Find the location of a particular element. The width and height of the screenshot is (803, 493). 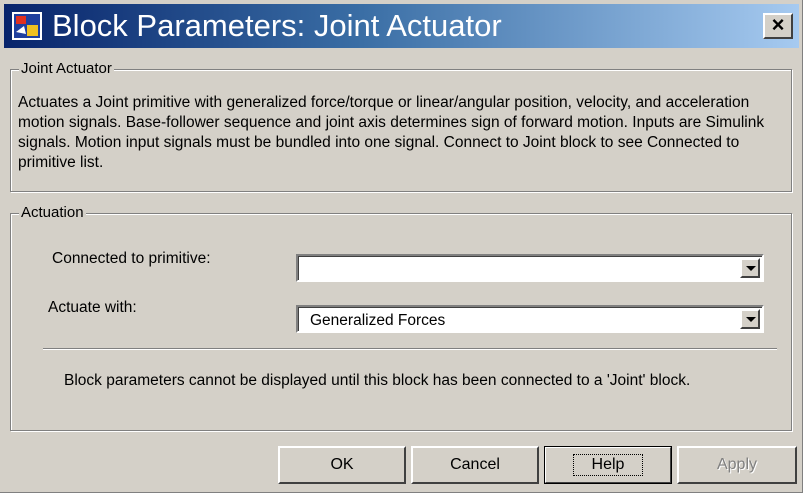

cancel-button-label: Cancel is located at coordinates (475, 464).